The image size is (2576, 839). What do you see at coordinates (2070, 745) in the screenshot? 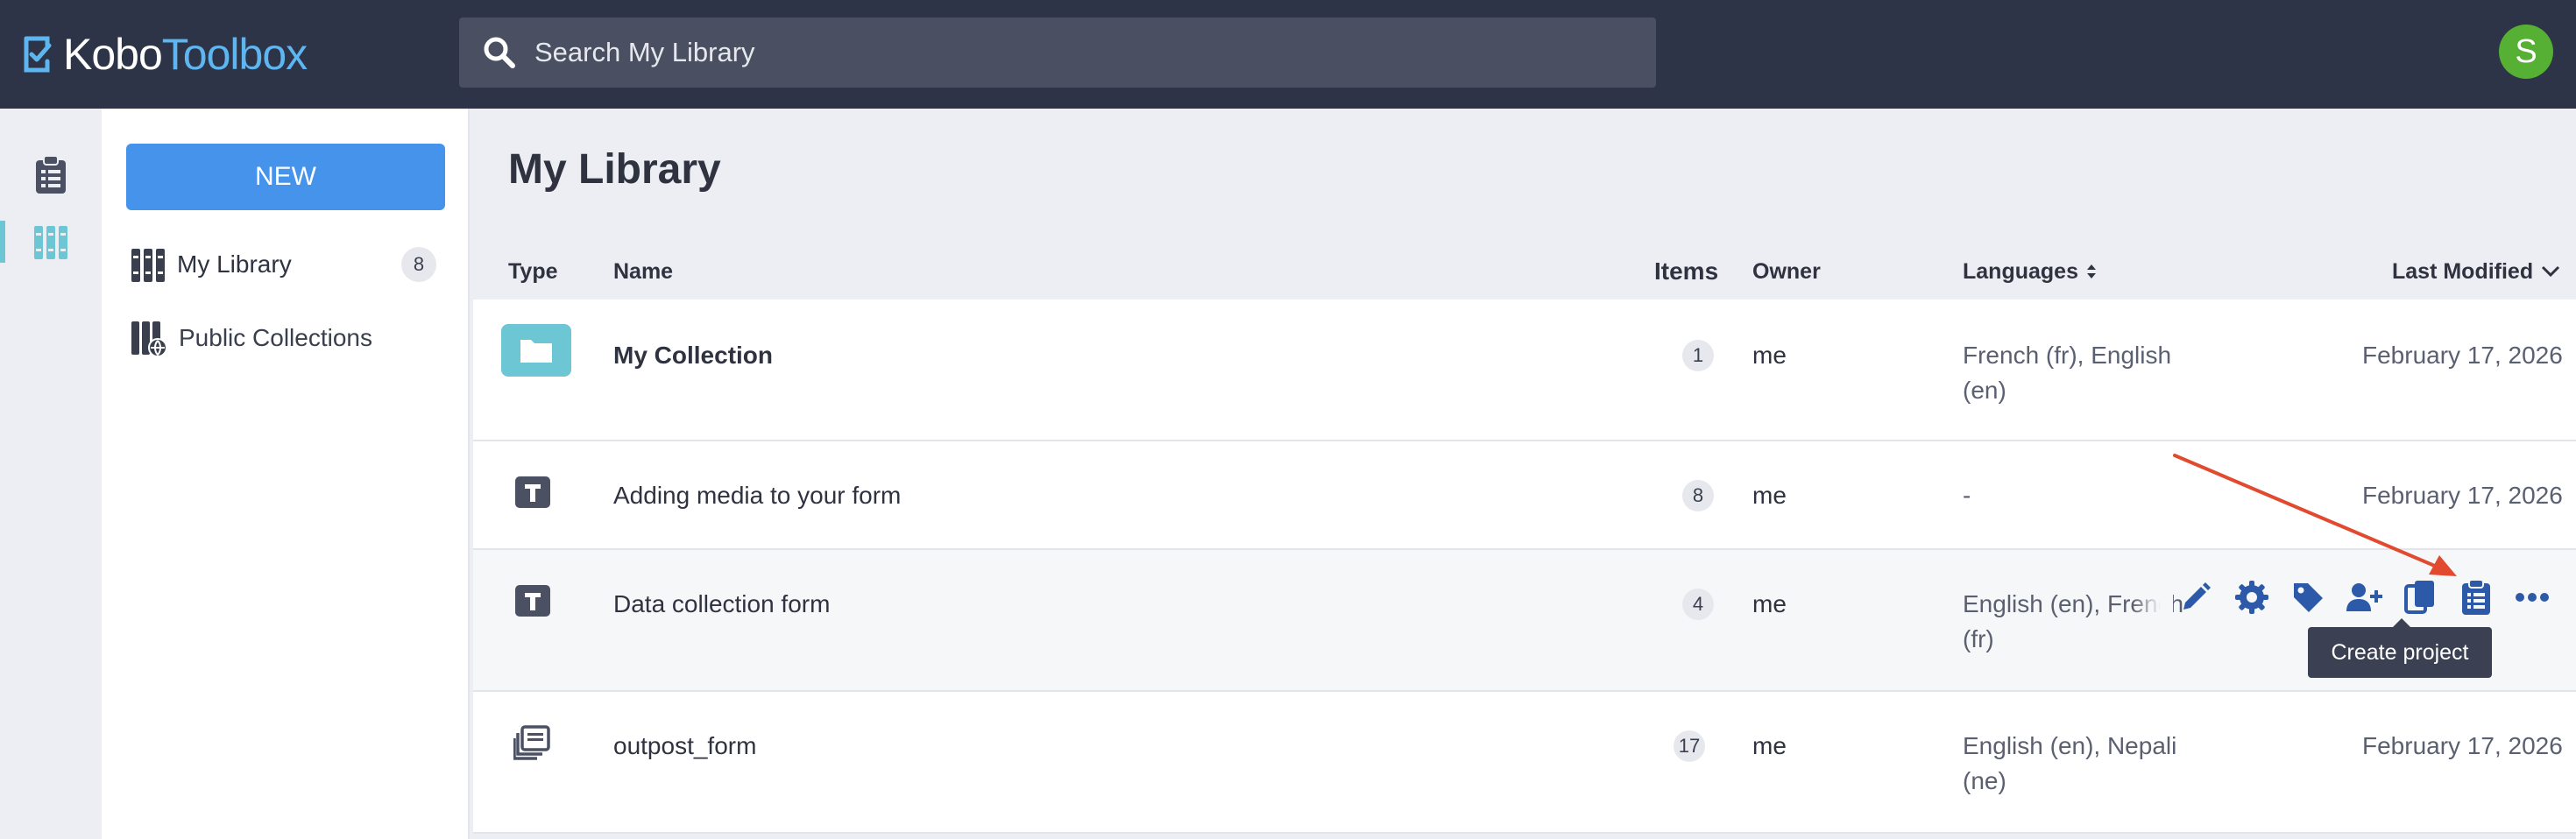
I see `languages-line-1: English (en), Nepali` at bounding box center [2070, 745].